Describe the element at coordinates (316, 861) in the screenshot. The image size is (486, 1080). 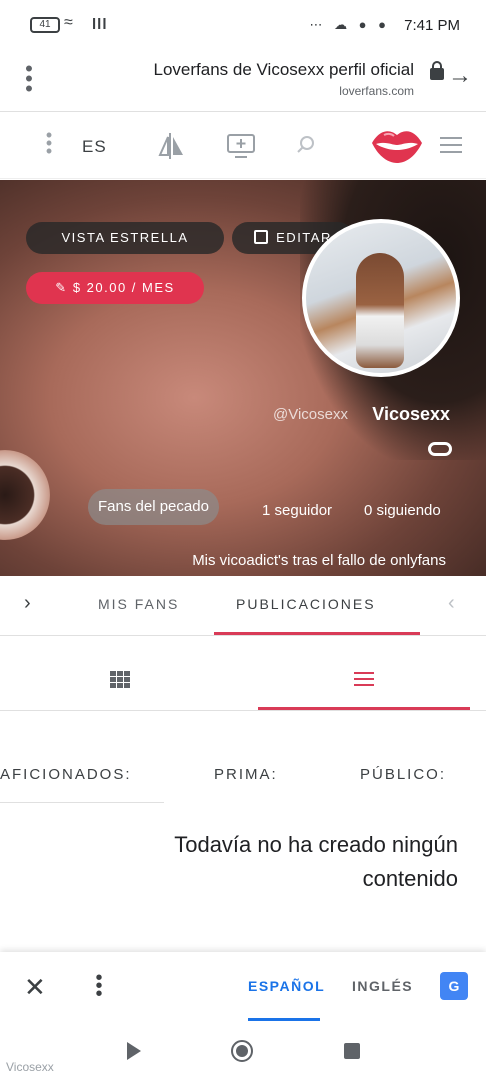
I see `empty-state-message: Todavía no ha creado ningún contenido` at that location.